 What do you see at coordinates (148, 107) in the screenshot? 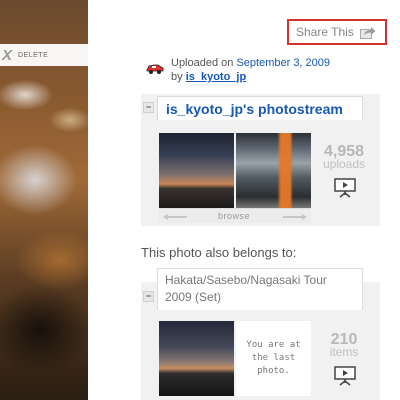
I see `collapse-photostream-button: −` at bounding box center [148, 107].